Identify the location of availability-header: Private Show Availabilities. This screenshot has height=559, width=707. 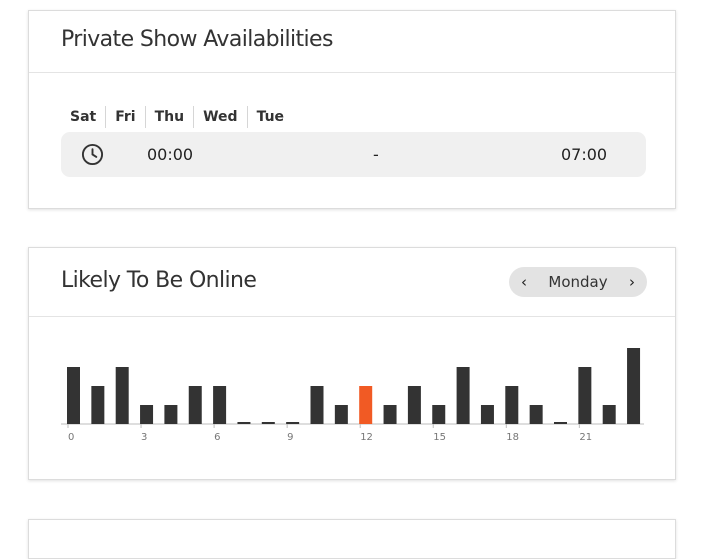
(352, 42).